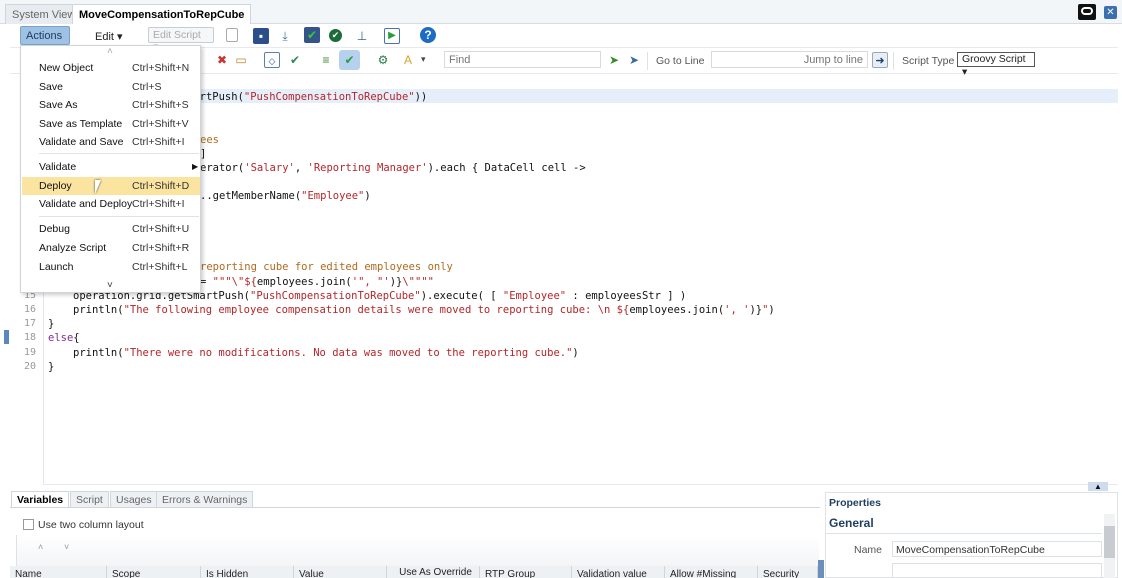 This screenshot has height=578, width=1122. What do you see at coordinates (111, 142) in the screenshot?
I see `menu-item-validate-and-save: Validate and Save Ctrl+Shift+I` at bounding box center [111, 142].